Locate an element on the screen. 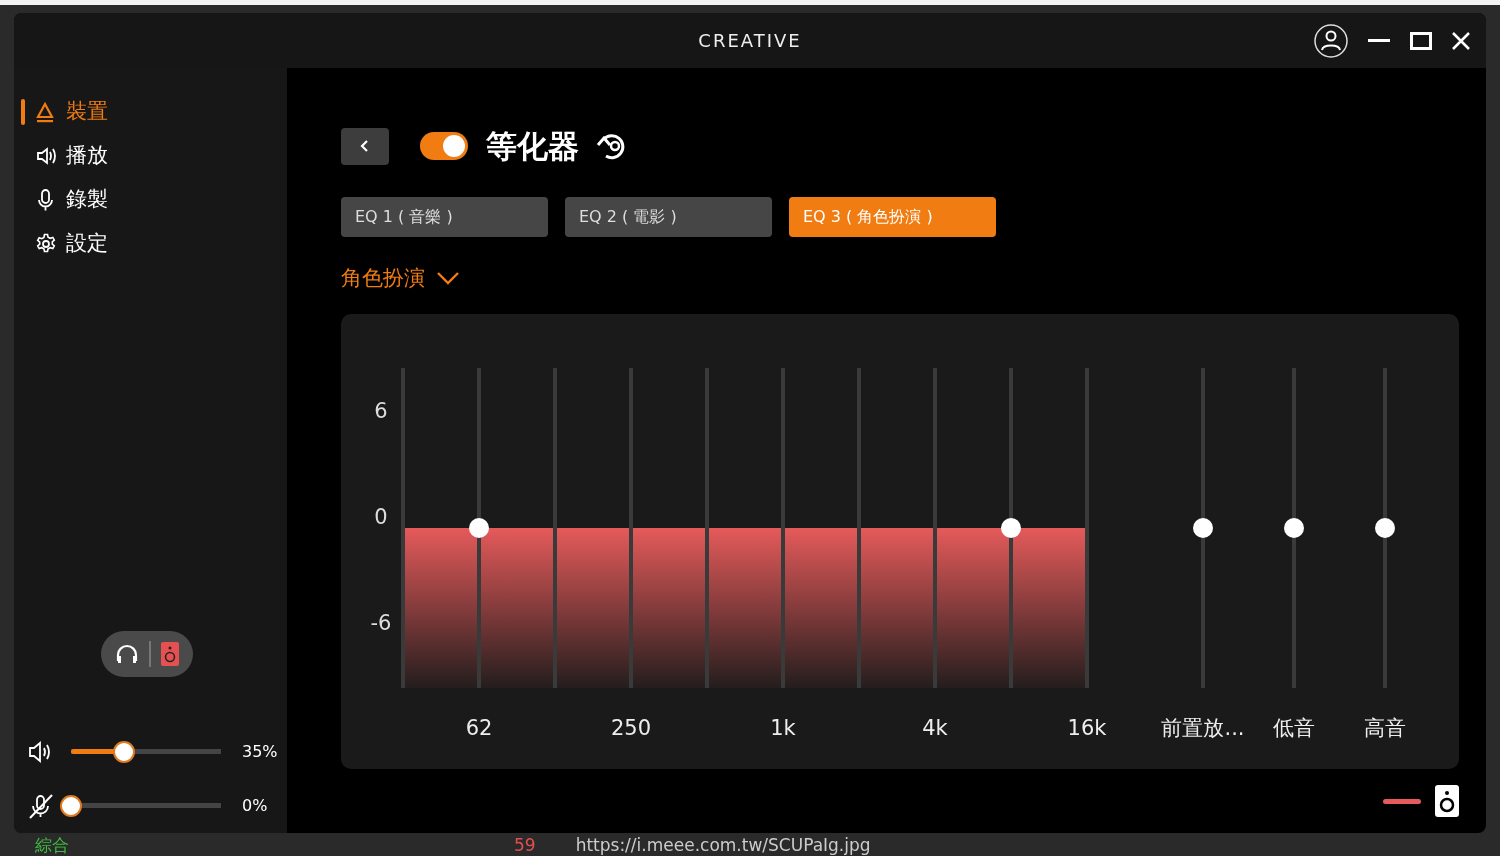  frequency-label: 低音 is located at coordinates (1294, 728).